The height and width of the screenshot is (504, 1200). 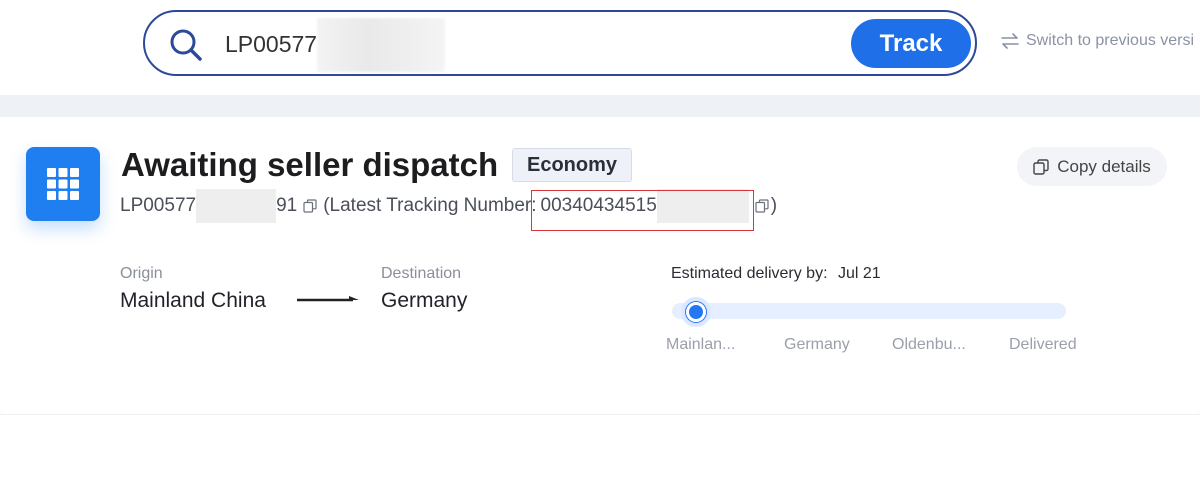 I want to click on latest-tracking-label: (Latest Tracking Number:, so click(x=430, y=205).